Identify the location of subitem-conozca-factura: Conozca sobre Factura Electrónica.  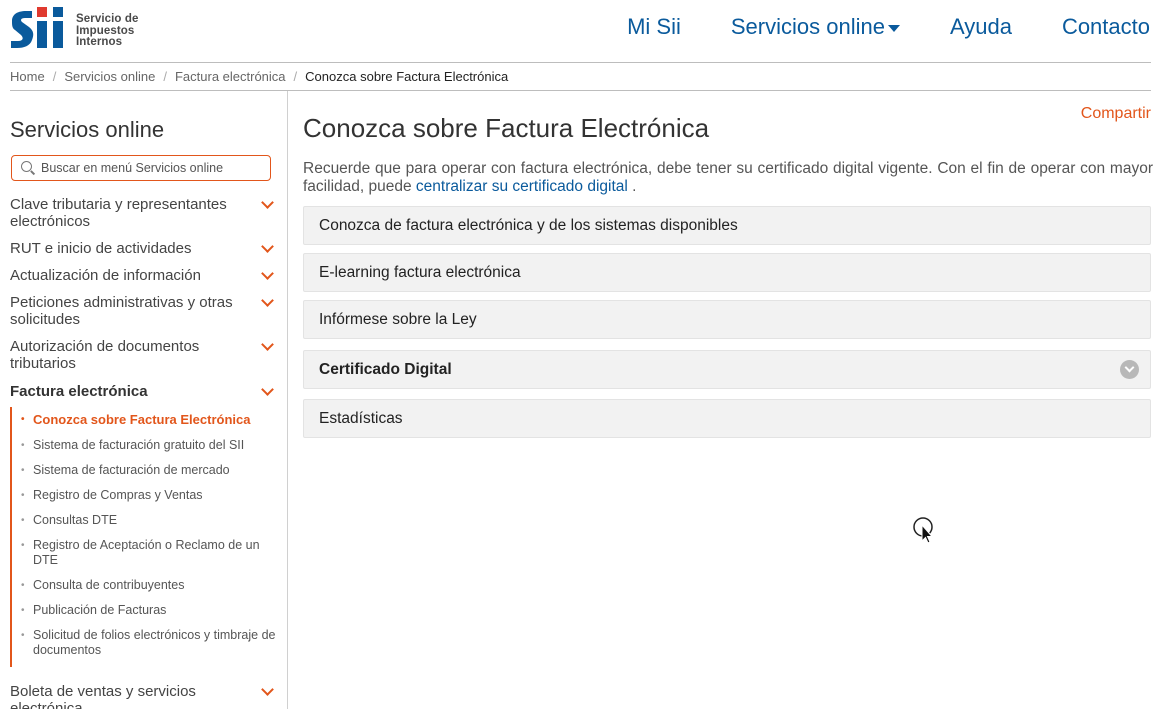
(148, 419).